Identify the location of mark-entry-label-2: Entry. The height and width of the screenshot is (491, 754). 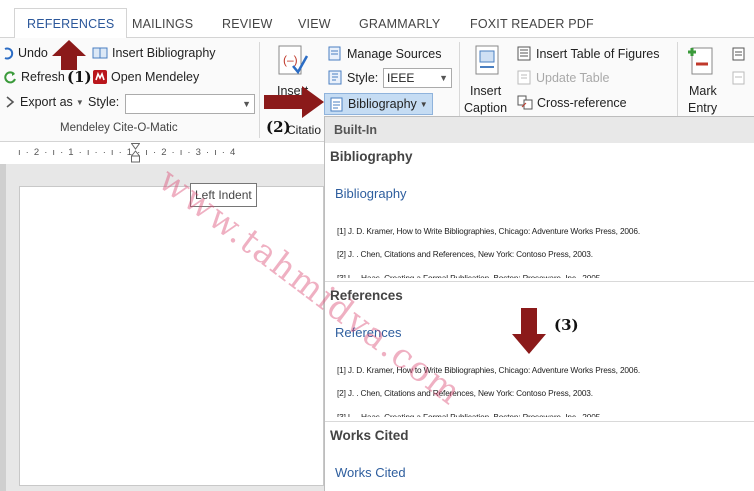
(703, 108).